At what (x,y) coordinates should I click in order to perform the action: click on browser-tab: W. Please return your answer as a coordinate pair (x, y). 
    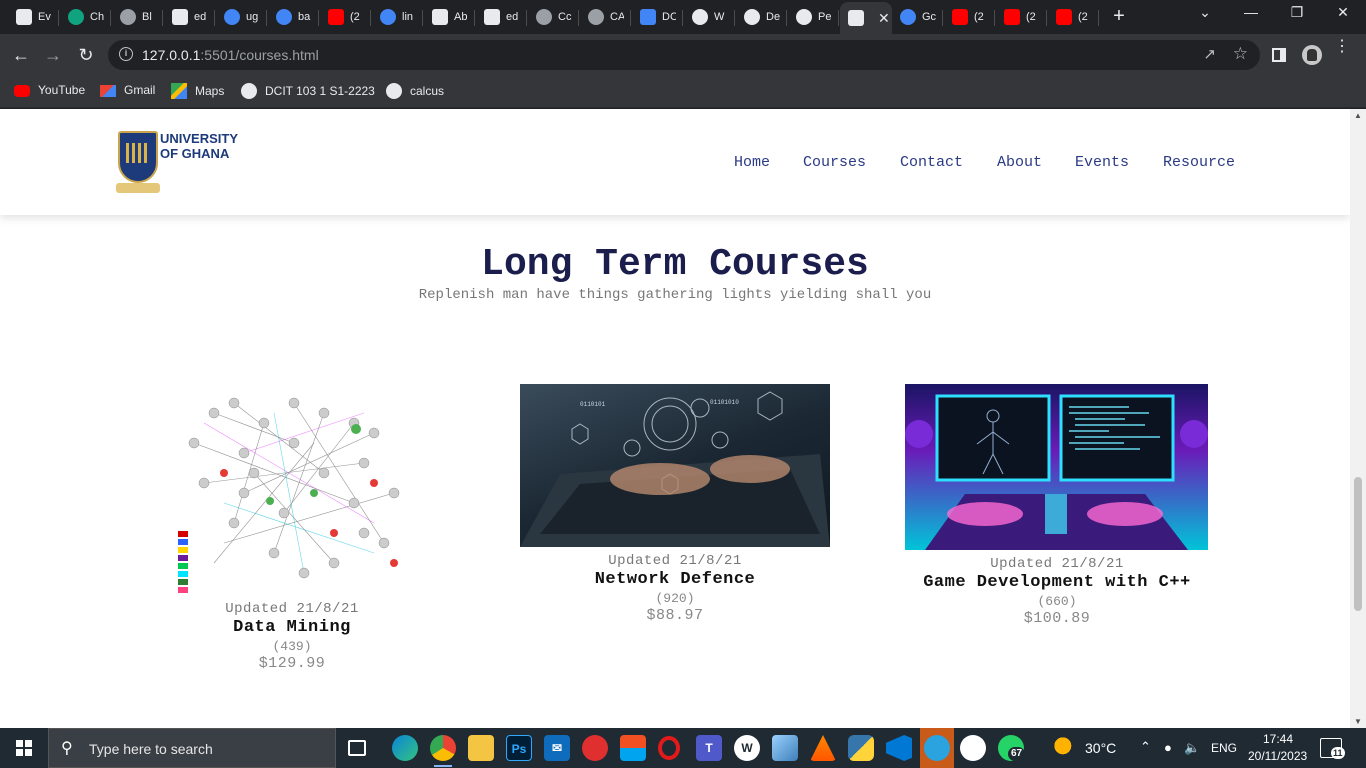
    Looking at the image, I should click on (709, 17).